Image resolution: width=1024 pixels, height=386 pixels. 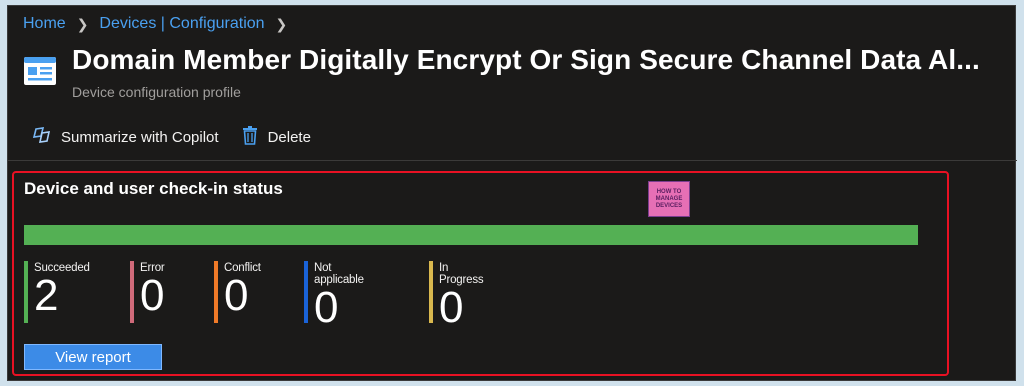 I want to click on logo-line: MANAGE, so click(x=669, y=198).